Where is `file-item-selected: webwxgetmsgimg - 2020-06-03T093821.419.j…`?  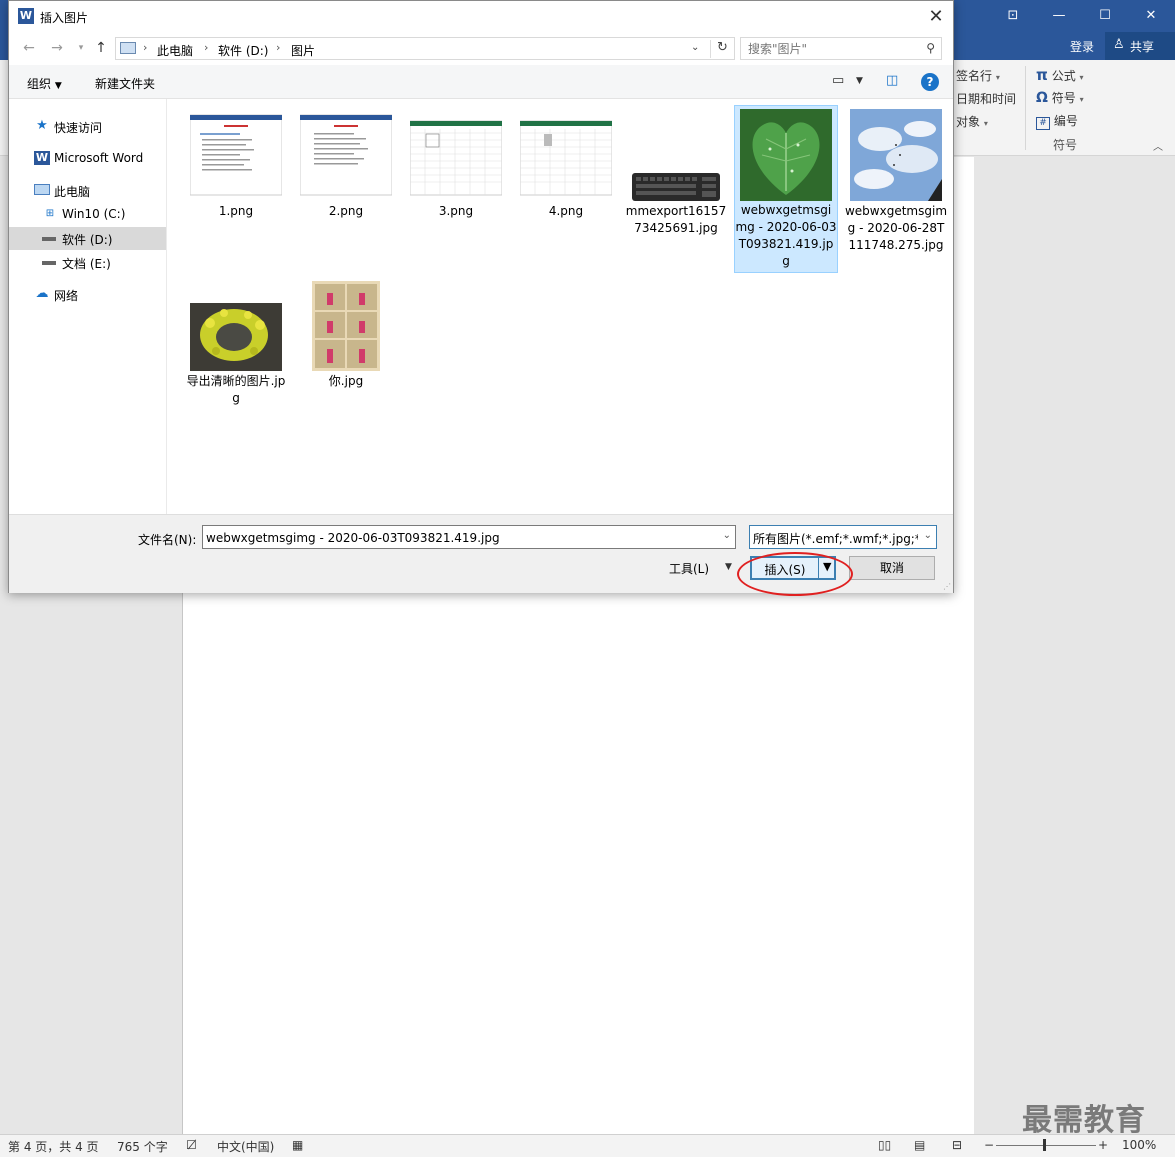
file-item-selected: webwxgetmsgimg - 2020-06-03T093821.419.j… is located at coordinates (786, 189).